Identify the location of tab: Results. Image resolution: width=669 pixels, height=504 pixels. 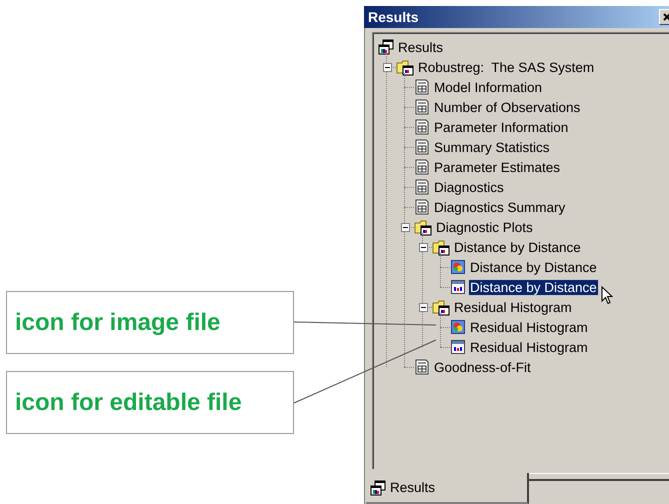
(447, 488).